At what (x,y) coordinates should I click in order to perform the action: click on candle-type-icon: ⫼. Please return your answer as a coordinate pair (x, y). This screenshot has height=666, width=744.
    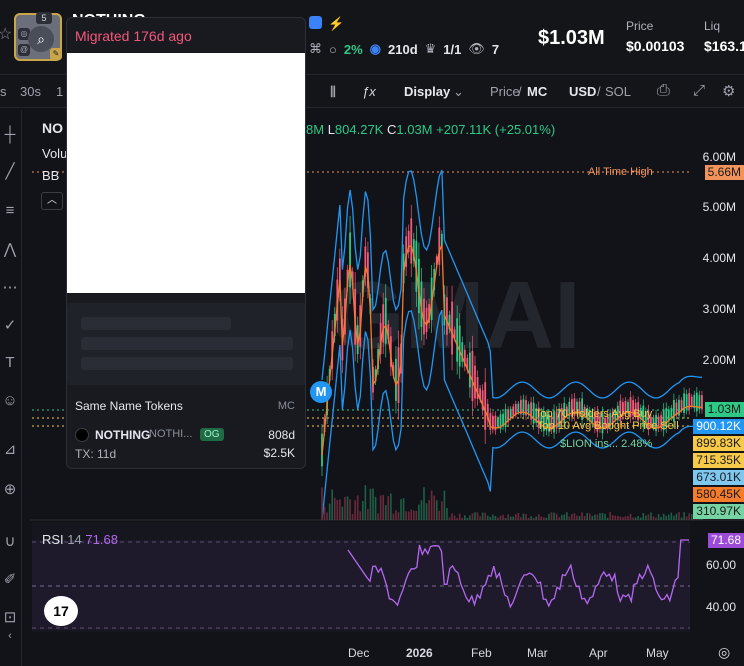
    Looking at the image, I should click on (333, 92).